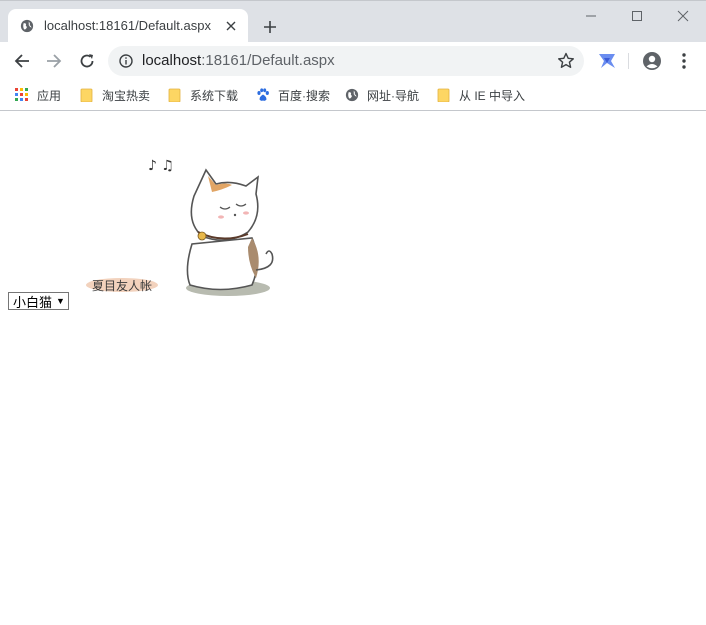  I want to click on back-button, so click(22, 61).